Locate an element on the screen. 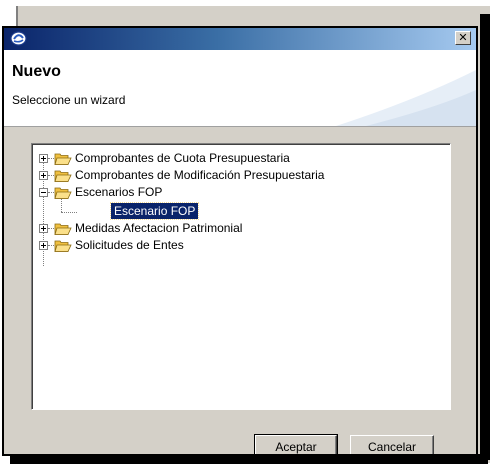 The height and width of the screenshot is (467, 490). close-button: ✕ is located at coordinates (463, 38).